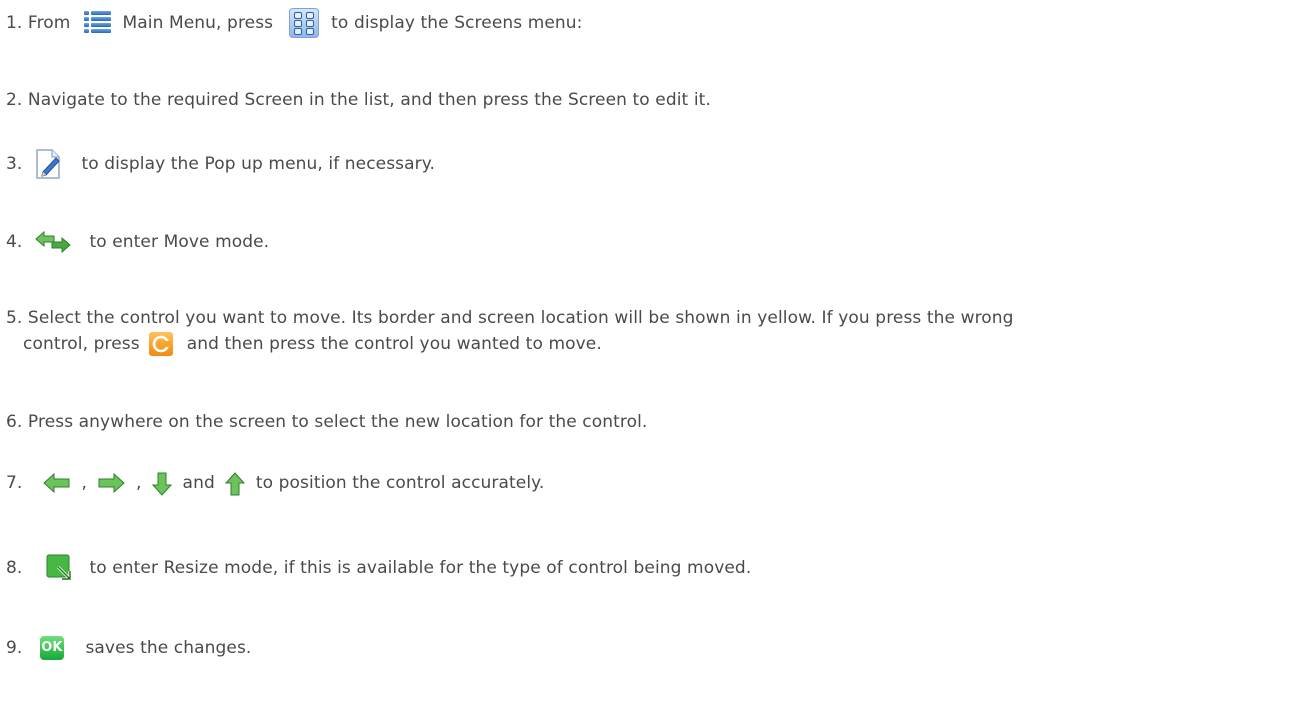 This screenshot has height=709, width=1306. I want to click on step-5-prefix: control, press, so click(81, 344).